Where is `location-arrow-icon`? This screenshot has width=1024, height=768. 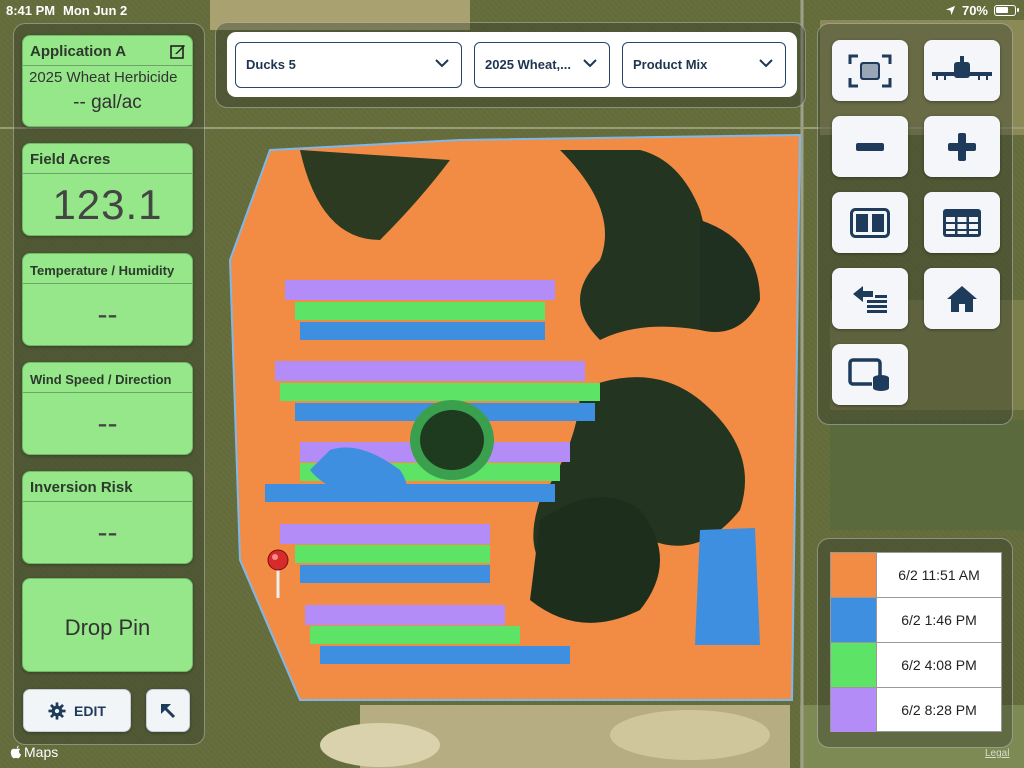 location-arrow-icon is located at coordinates (950, 10).